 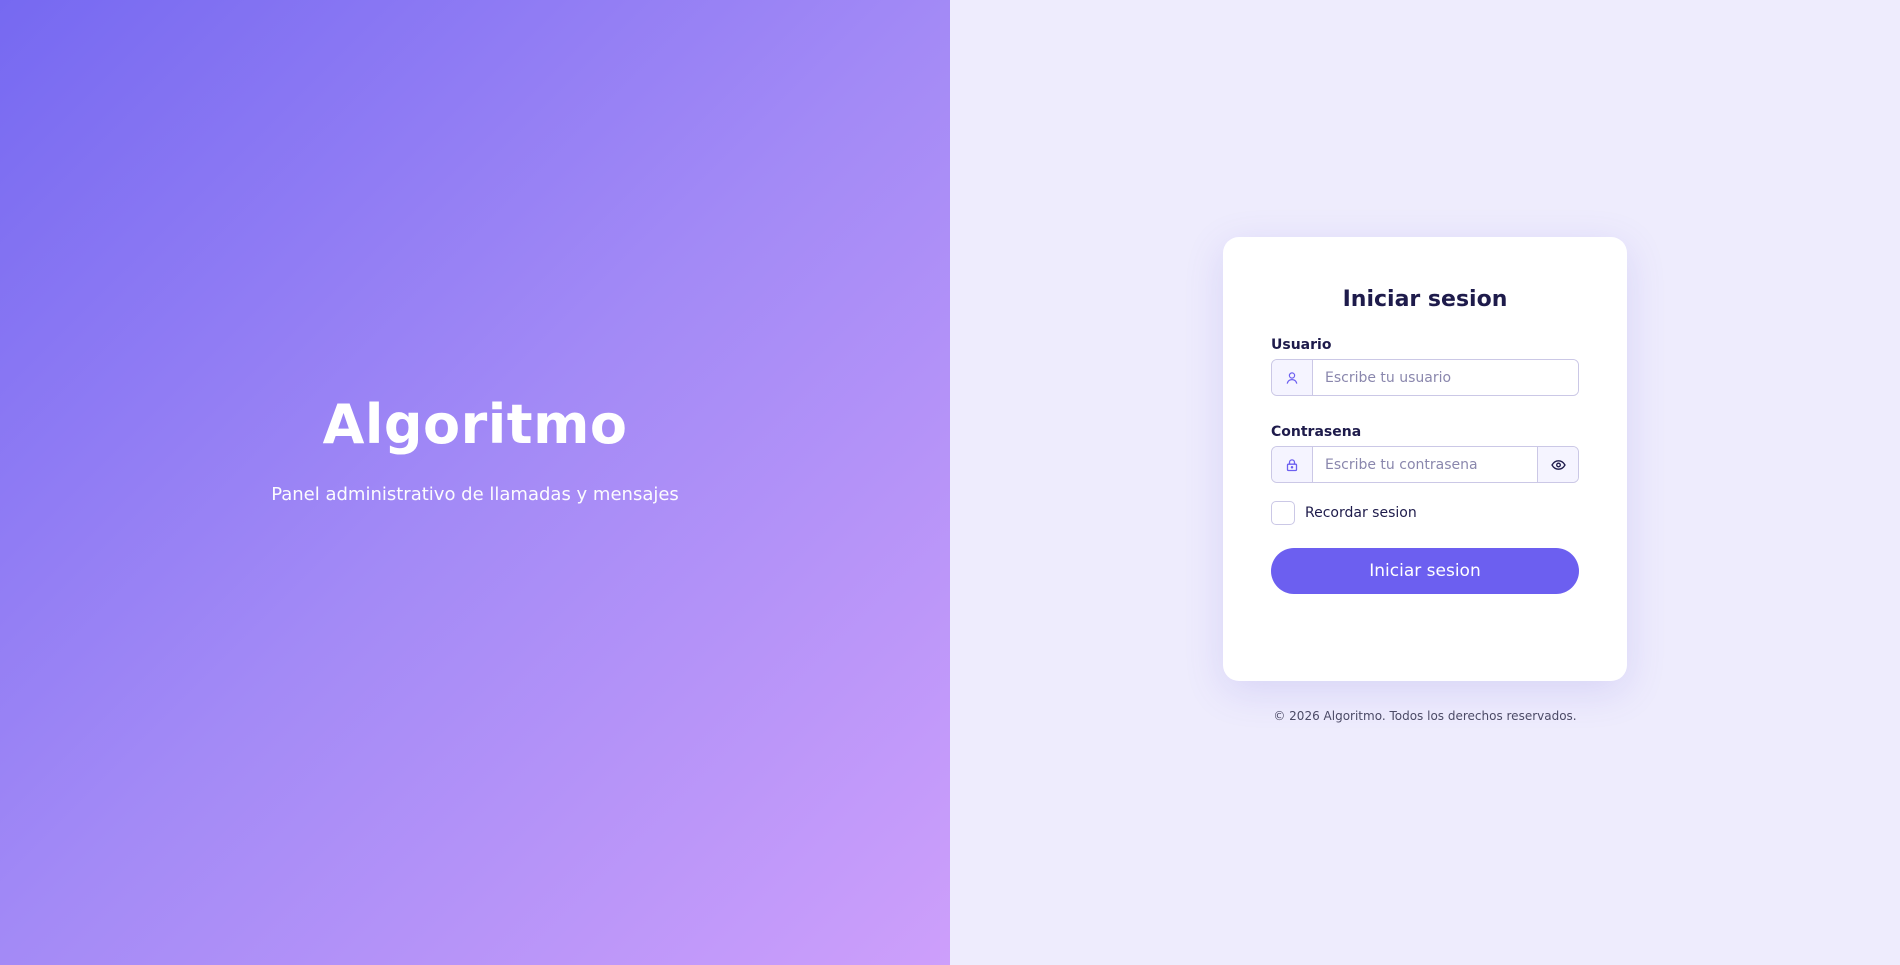 I want to click on remember-row: Recordar sesion, so click(x=1425, y=513).